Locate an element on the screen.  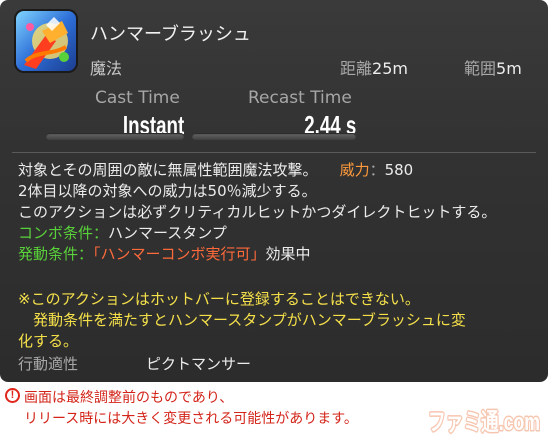
description-line-1: 対象とその周囲の敵に無属性範囲魔法攻撃。 威力：580 is located at coordinates (215, 170).